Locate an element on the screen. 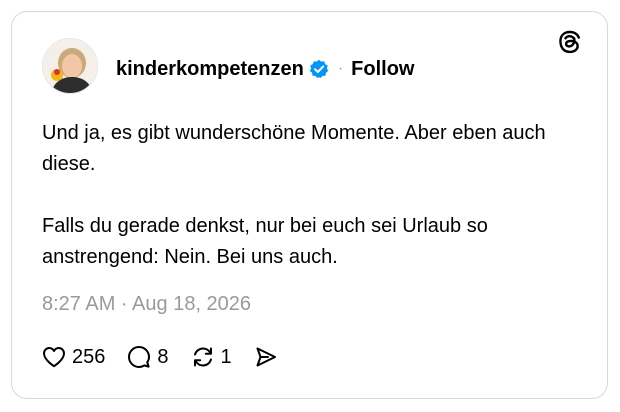 Image resolution: width=620 pixels, height=412 pixels. reply-button: 8 is located at coordinates (148, 357).